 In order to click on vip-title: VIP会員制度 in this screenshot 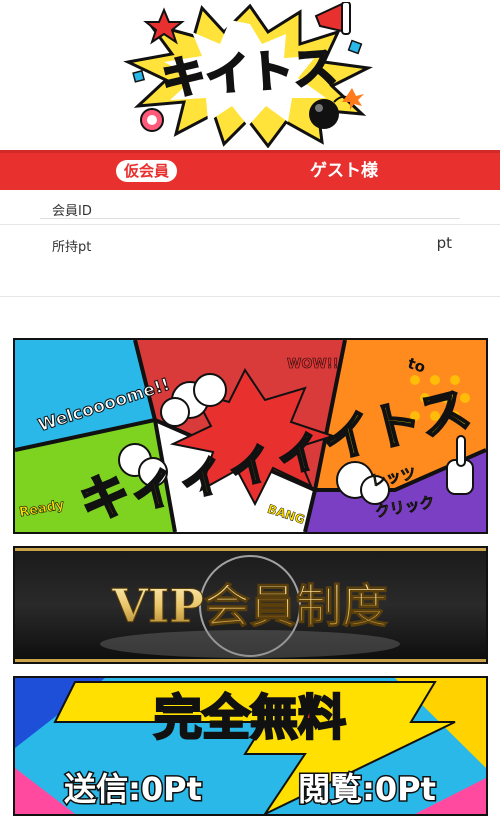, I will do `click(249, 606)`.